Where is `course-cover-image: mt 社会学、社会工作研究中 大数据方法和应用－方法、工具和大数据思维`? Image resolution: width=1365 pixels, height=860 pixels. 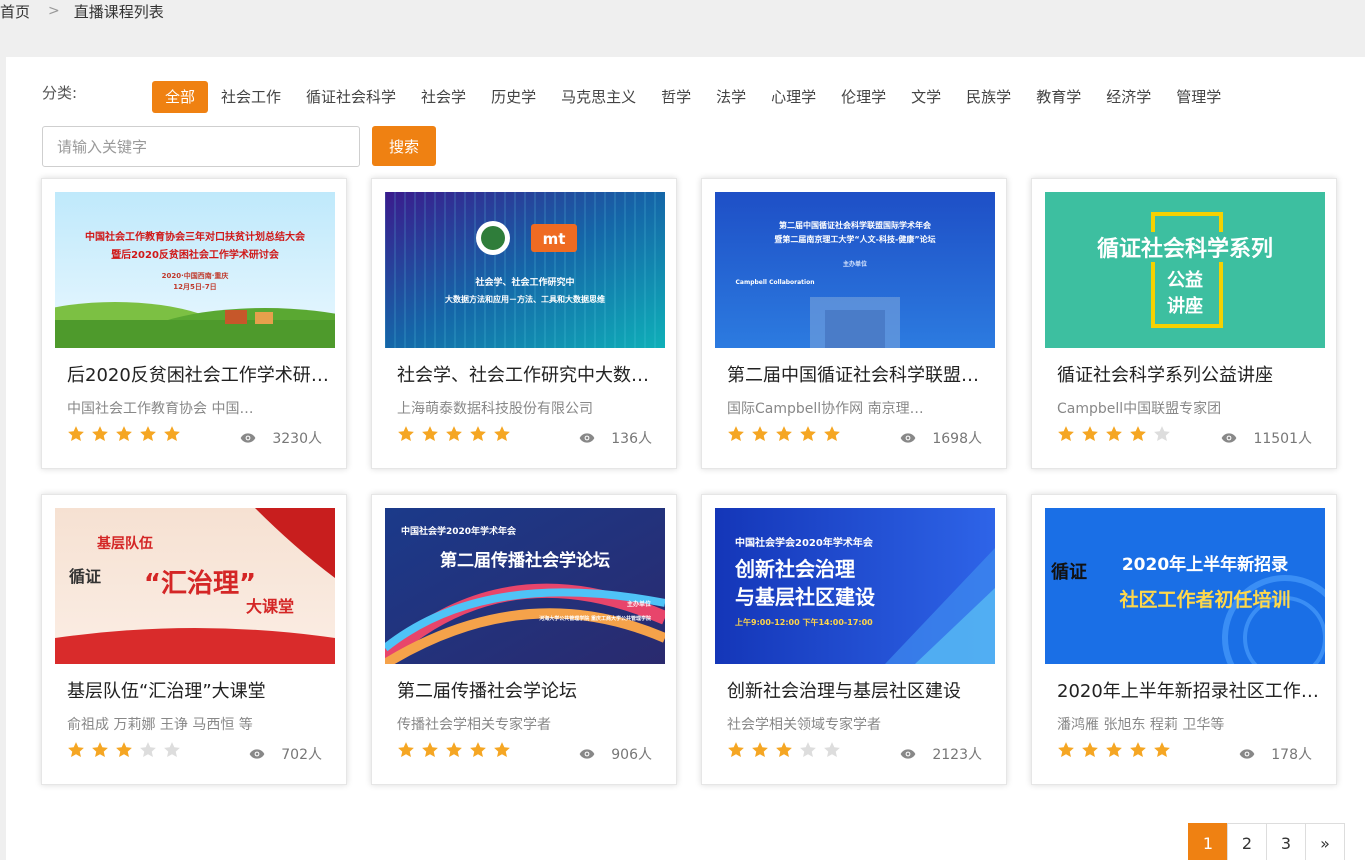
course-cover-image: mt 社会学、社会工作研究中 大数据方法和应用－方法、工具和大数据思维 is located at coordinates (525, 270).